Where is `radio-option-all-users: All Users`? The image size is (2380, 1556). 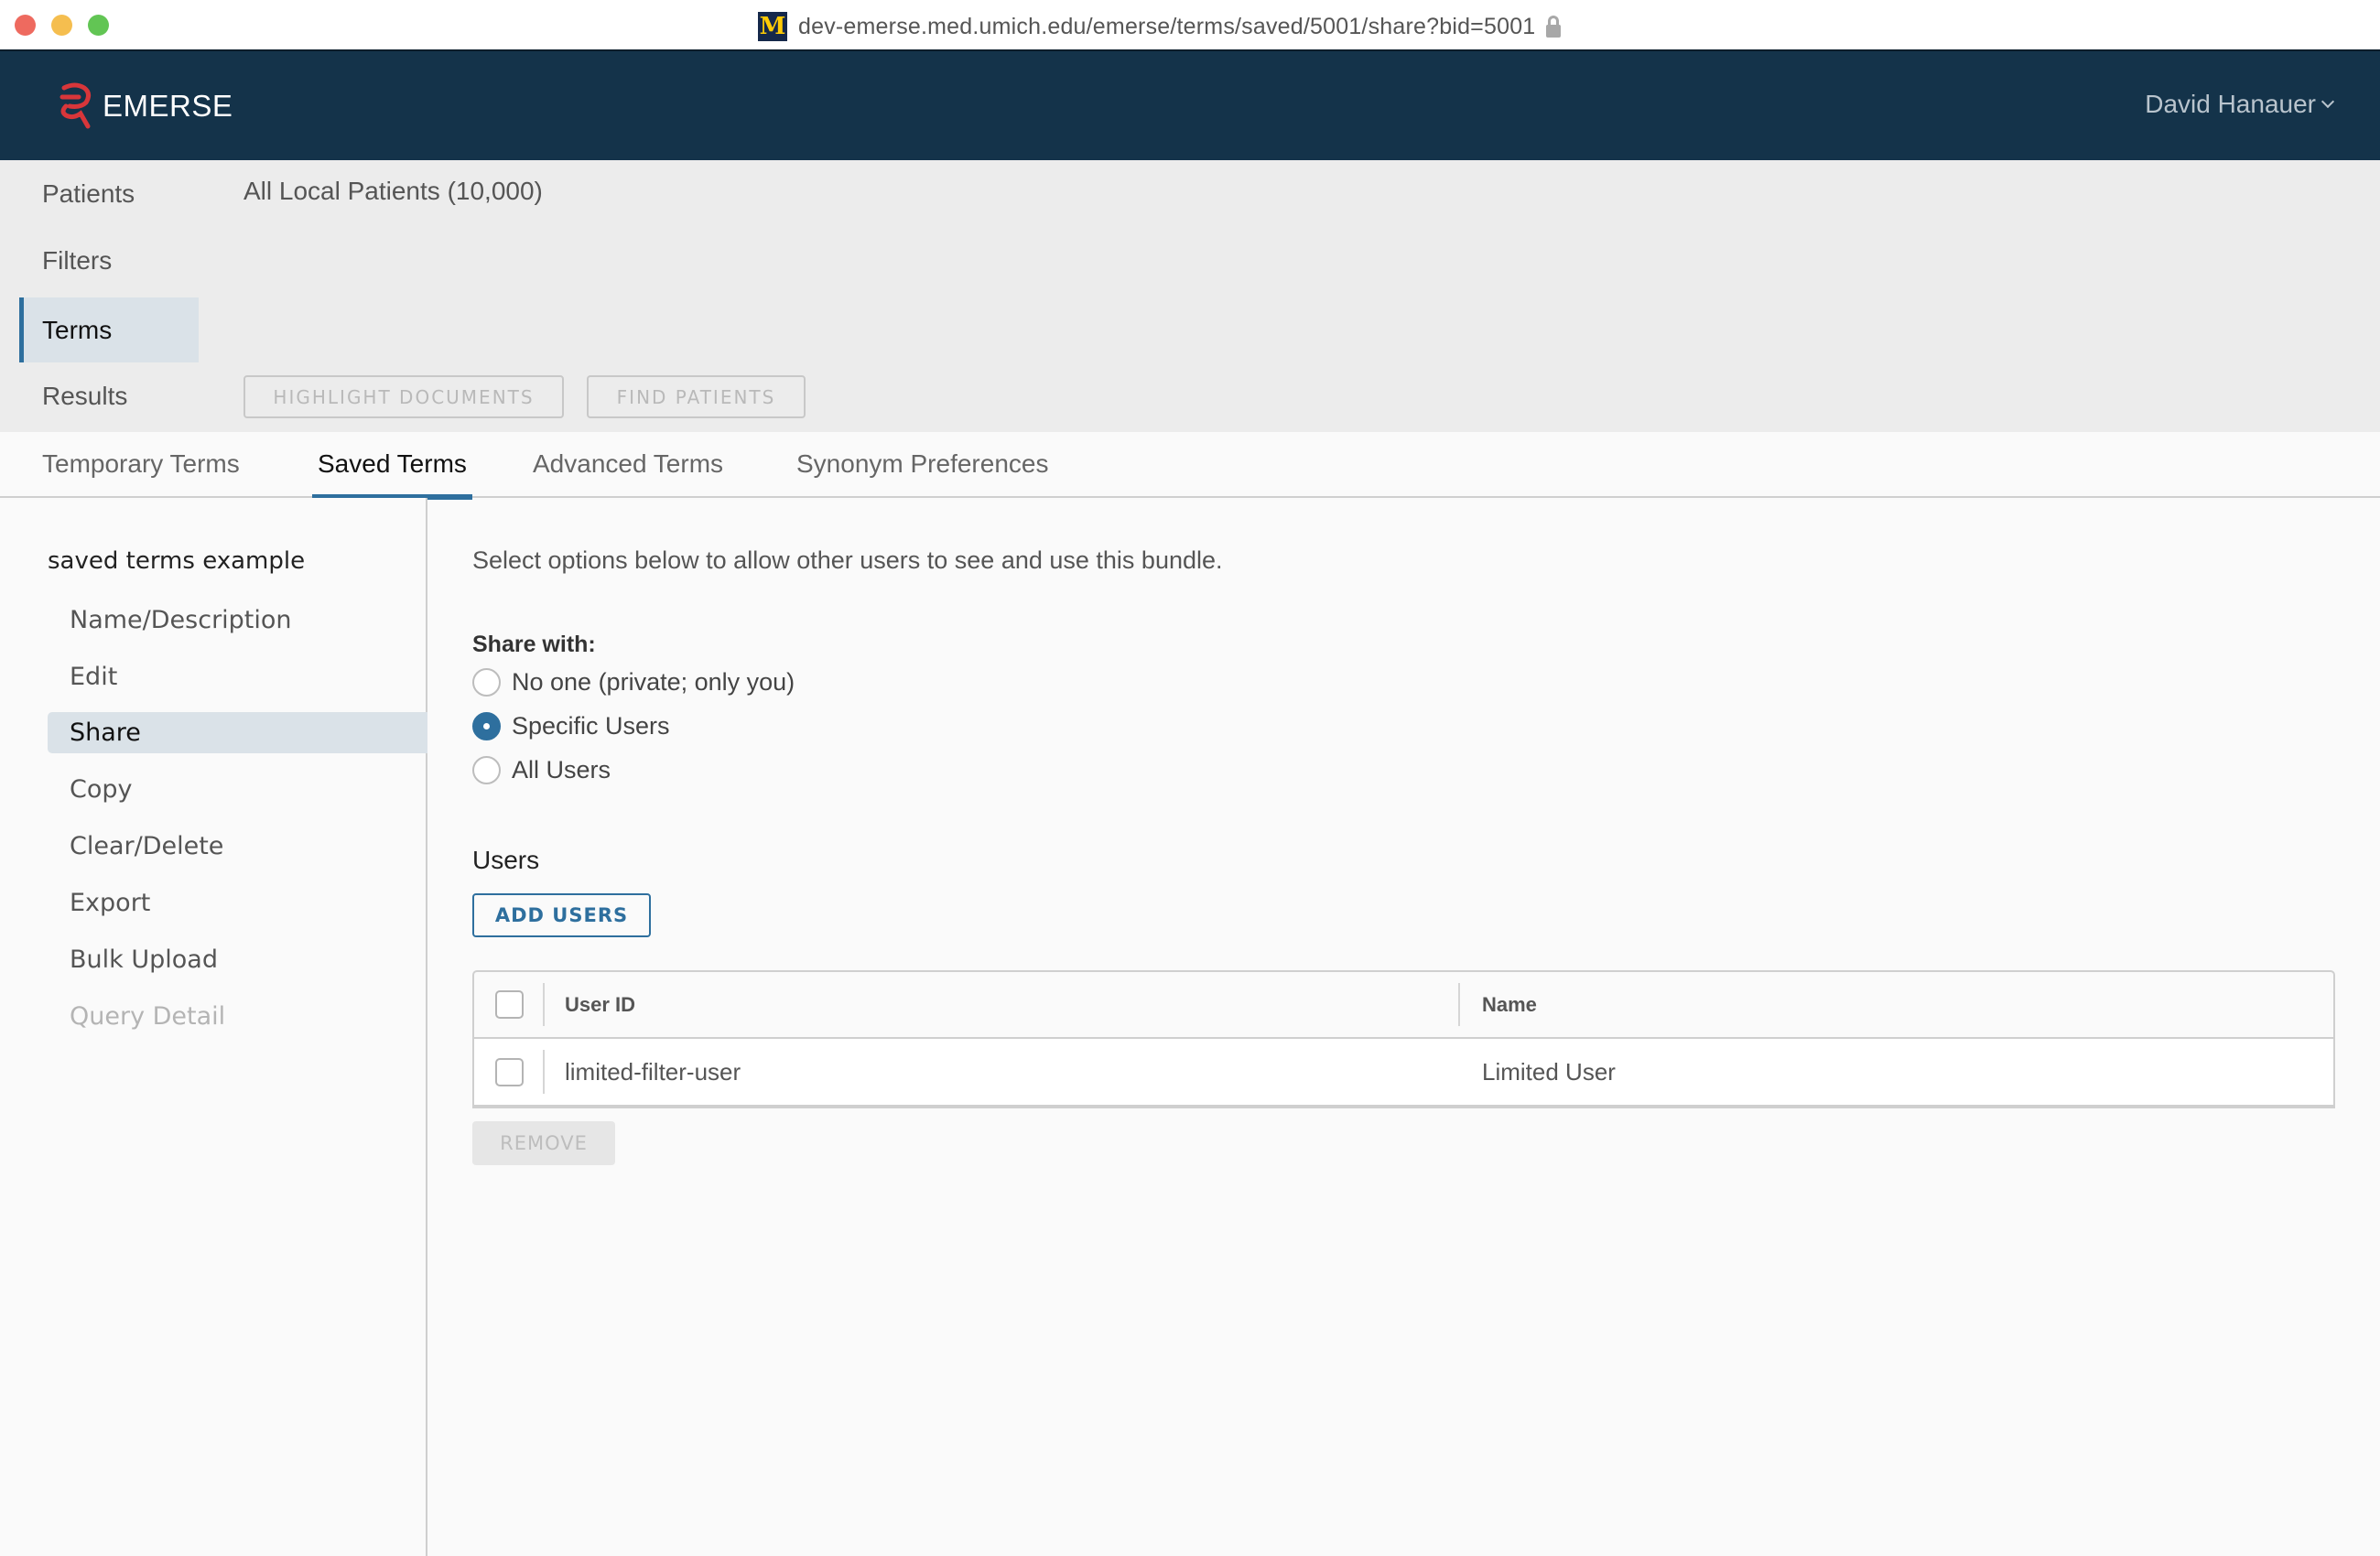 radio-option-all-users: All Users is located at coordinates (541, 770).